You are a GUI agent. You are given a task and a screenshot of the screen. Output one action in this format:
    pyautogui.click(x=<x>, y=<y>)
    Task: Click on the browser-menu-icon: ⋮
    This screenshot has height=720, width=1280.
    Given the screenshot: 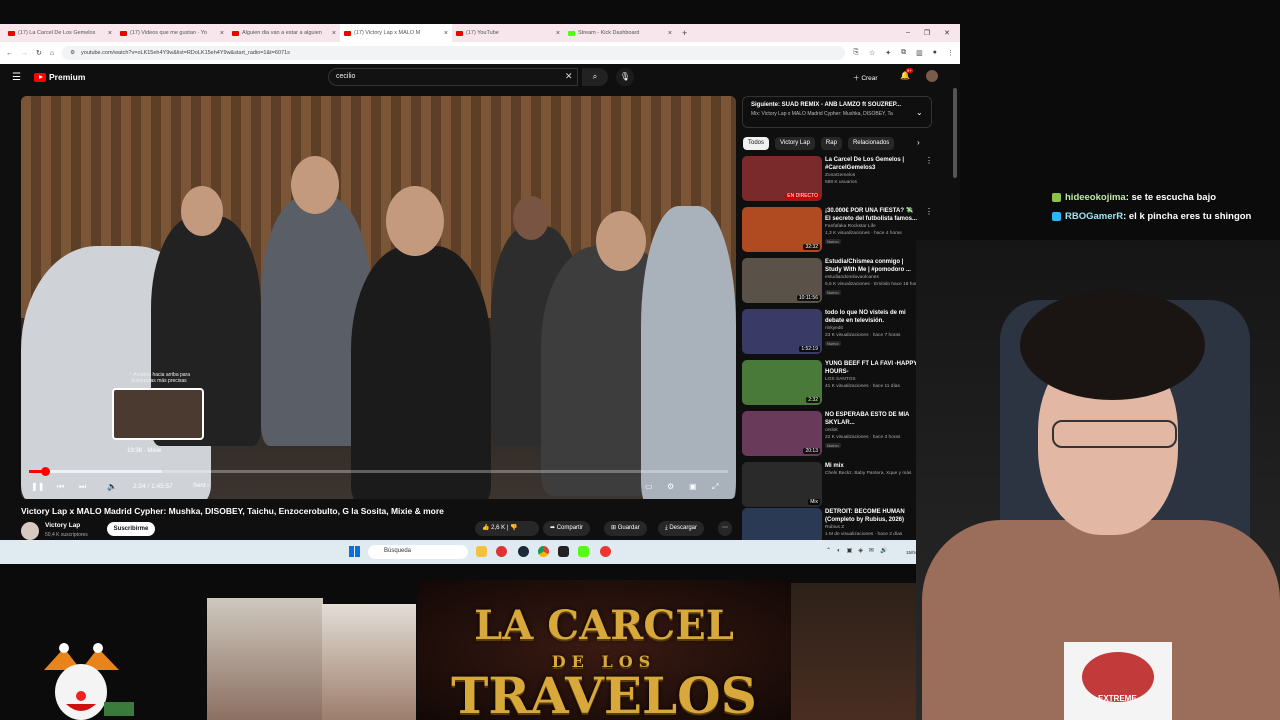 What is the action you would take?
    pyautogui.click(x=950, y=53)
    